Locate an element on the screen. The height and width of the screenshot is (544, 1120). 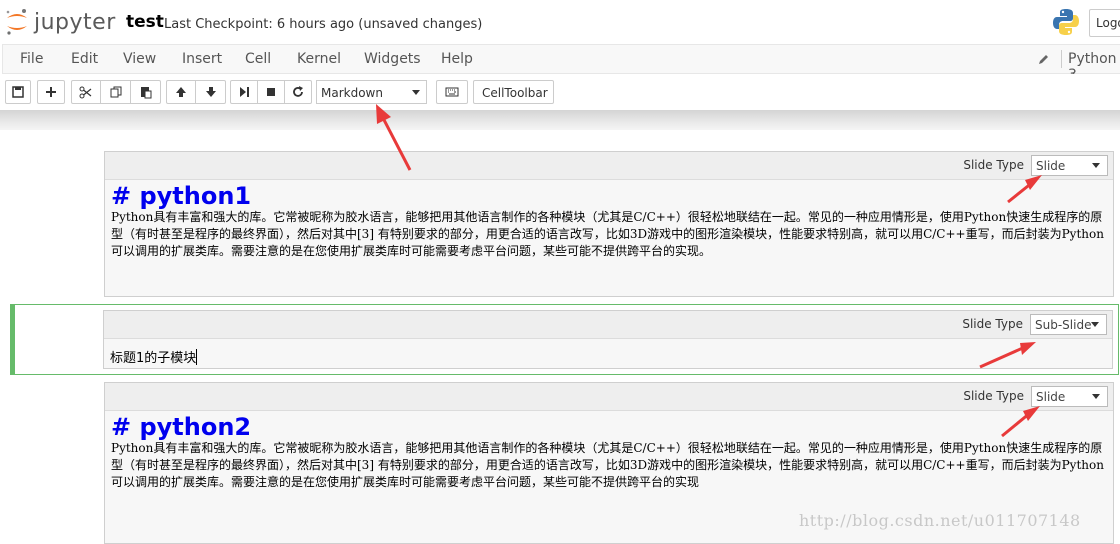
annotation-arrow-slide1 is located at coordinates (1024, 189).